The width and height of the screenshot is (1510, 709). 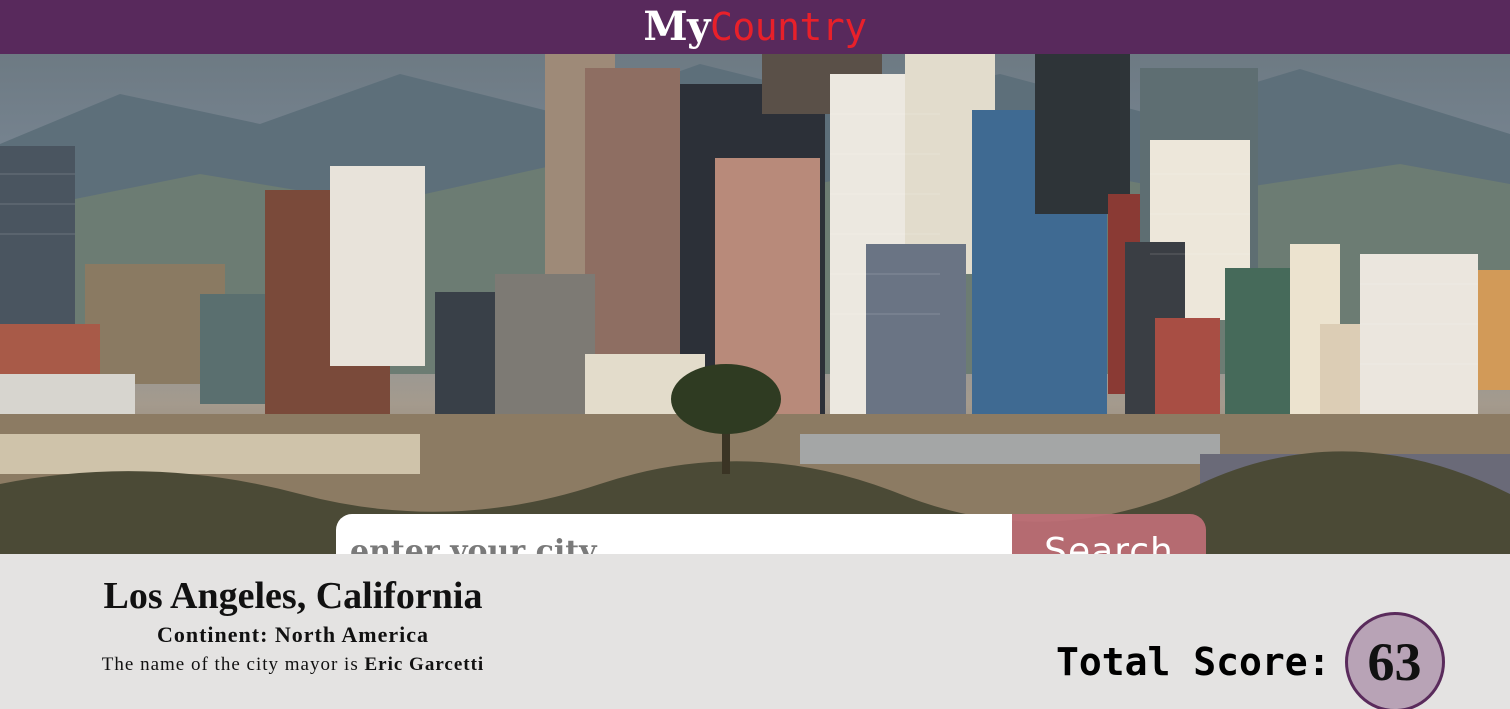 I want to click on continent-value: North America, so click(x=352, y=634).